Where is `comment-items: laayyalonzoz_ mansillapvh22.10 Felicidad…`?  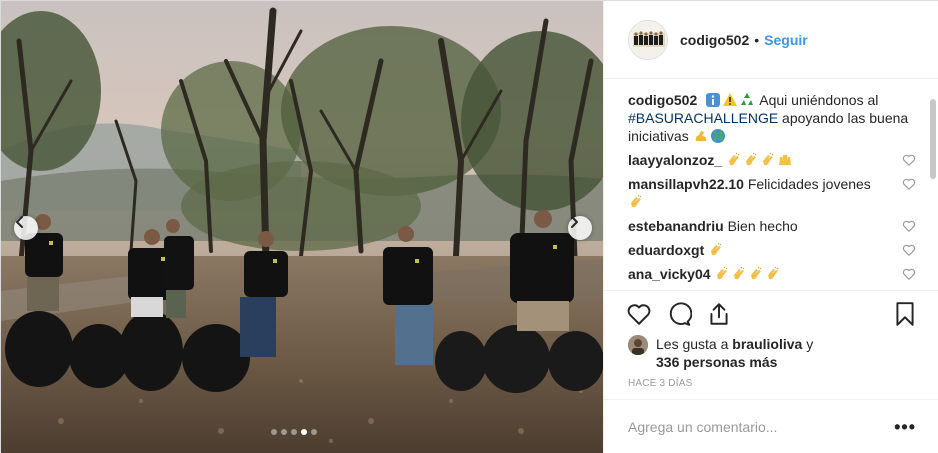 comment-items: laayyalonzoz_ mansillapvh22.10 Felicidad… is located at coordinates (772, 217).